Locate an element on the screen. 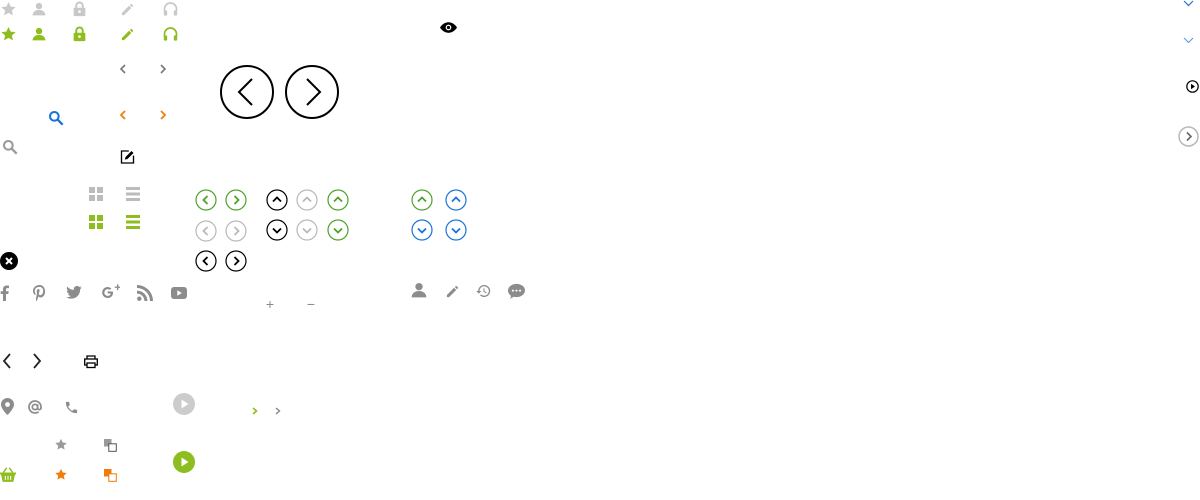  print-icon is located at coordinates (91, 362).